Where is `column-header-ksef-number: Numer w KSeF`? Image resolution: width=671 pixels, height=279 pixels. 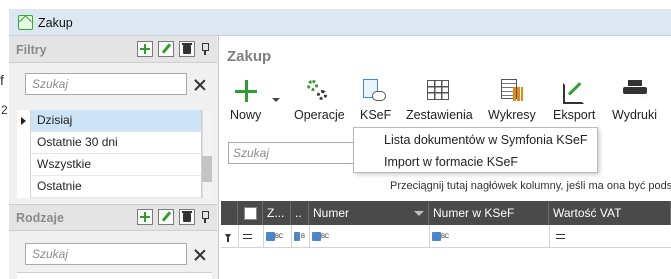
column-header-ksef-number: Numer w KSeF is located at coordinates (489, 213).